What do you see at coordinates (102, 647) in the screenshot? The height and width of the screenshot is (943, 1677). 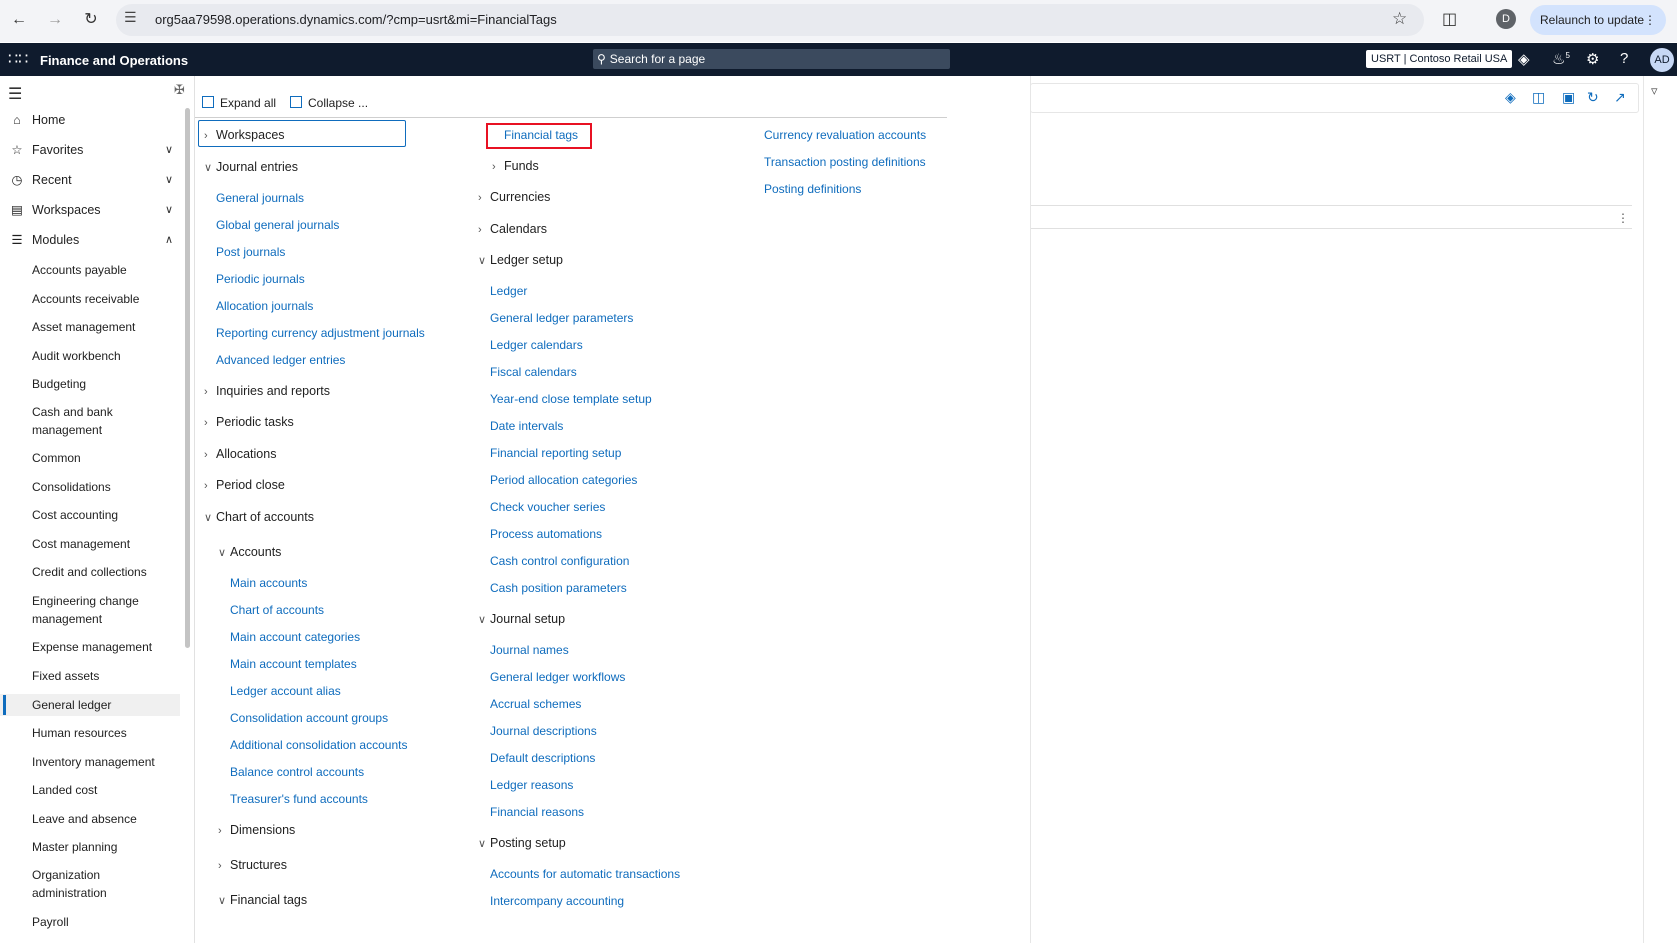 I see `module-item: Expense management` at bounding box center [102, 647].